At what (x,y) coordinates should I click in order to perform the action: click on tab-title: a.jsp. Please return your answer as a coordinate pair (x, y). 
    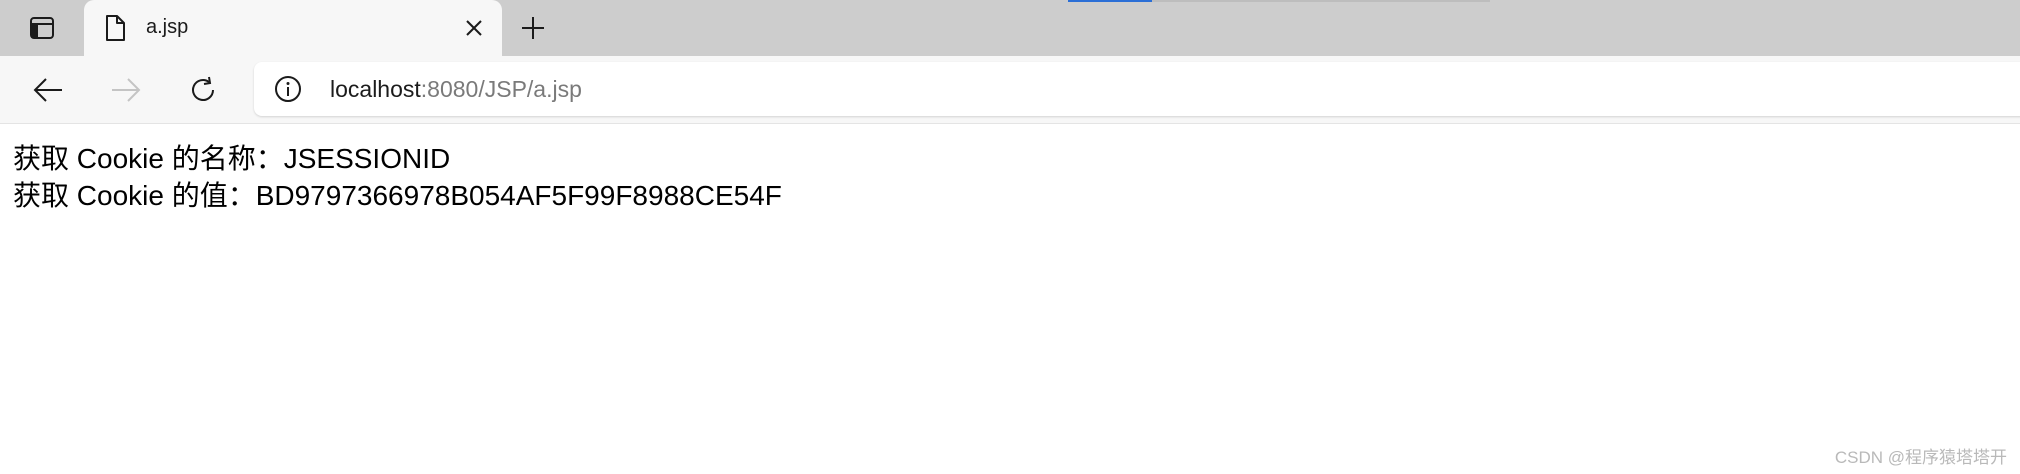
    Looking at the image, I should click on (167, 27).